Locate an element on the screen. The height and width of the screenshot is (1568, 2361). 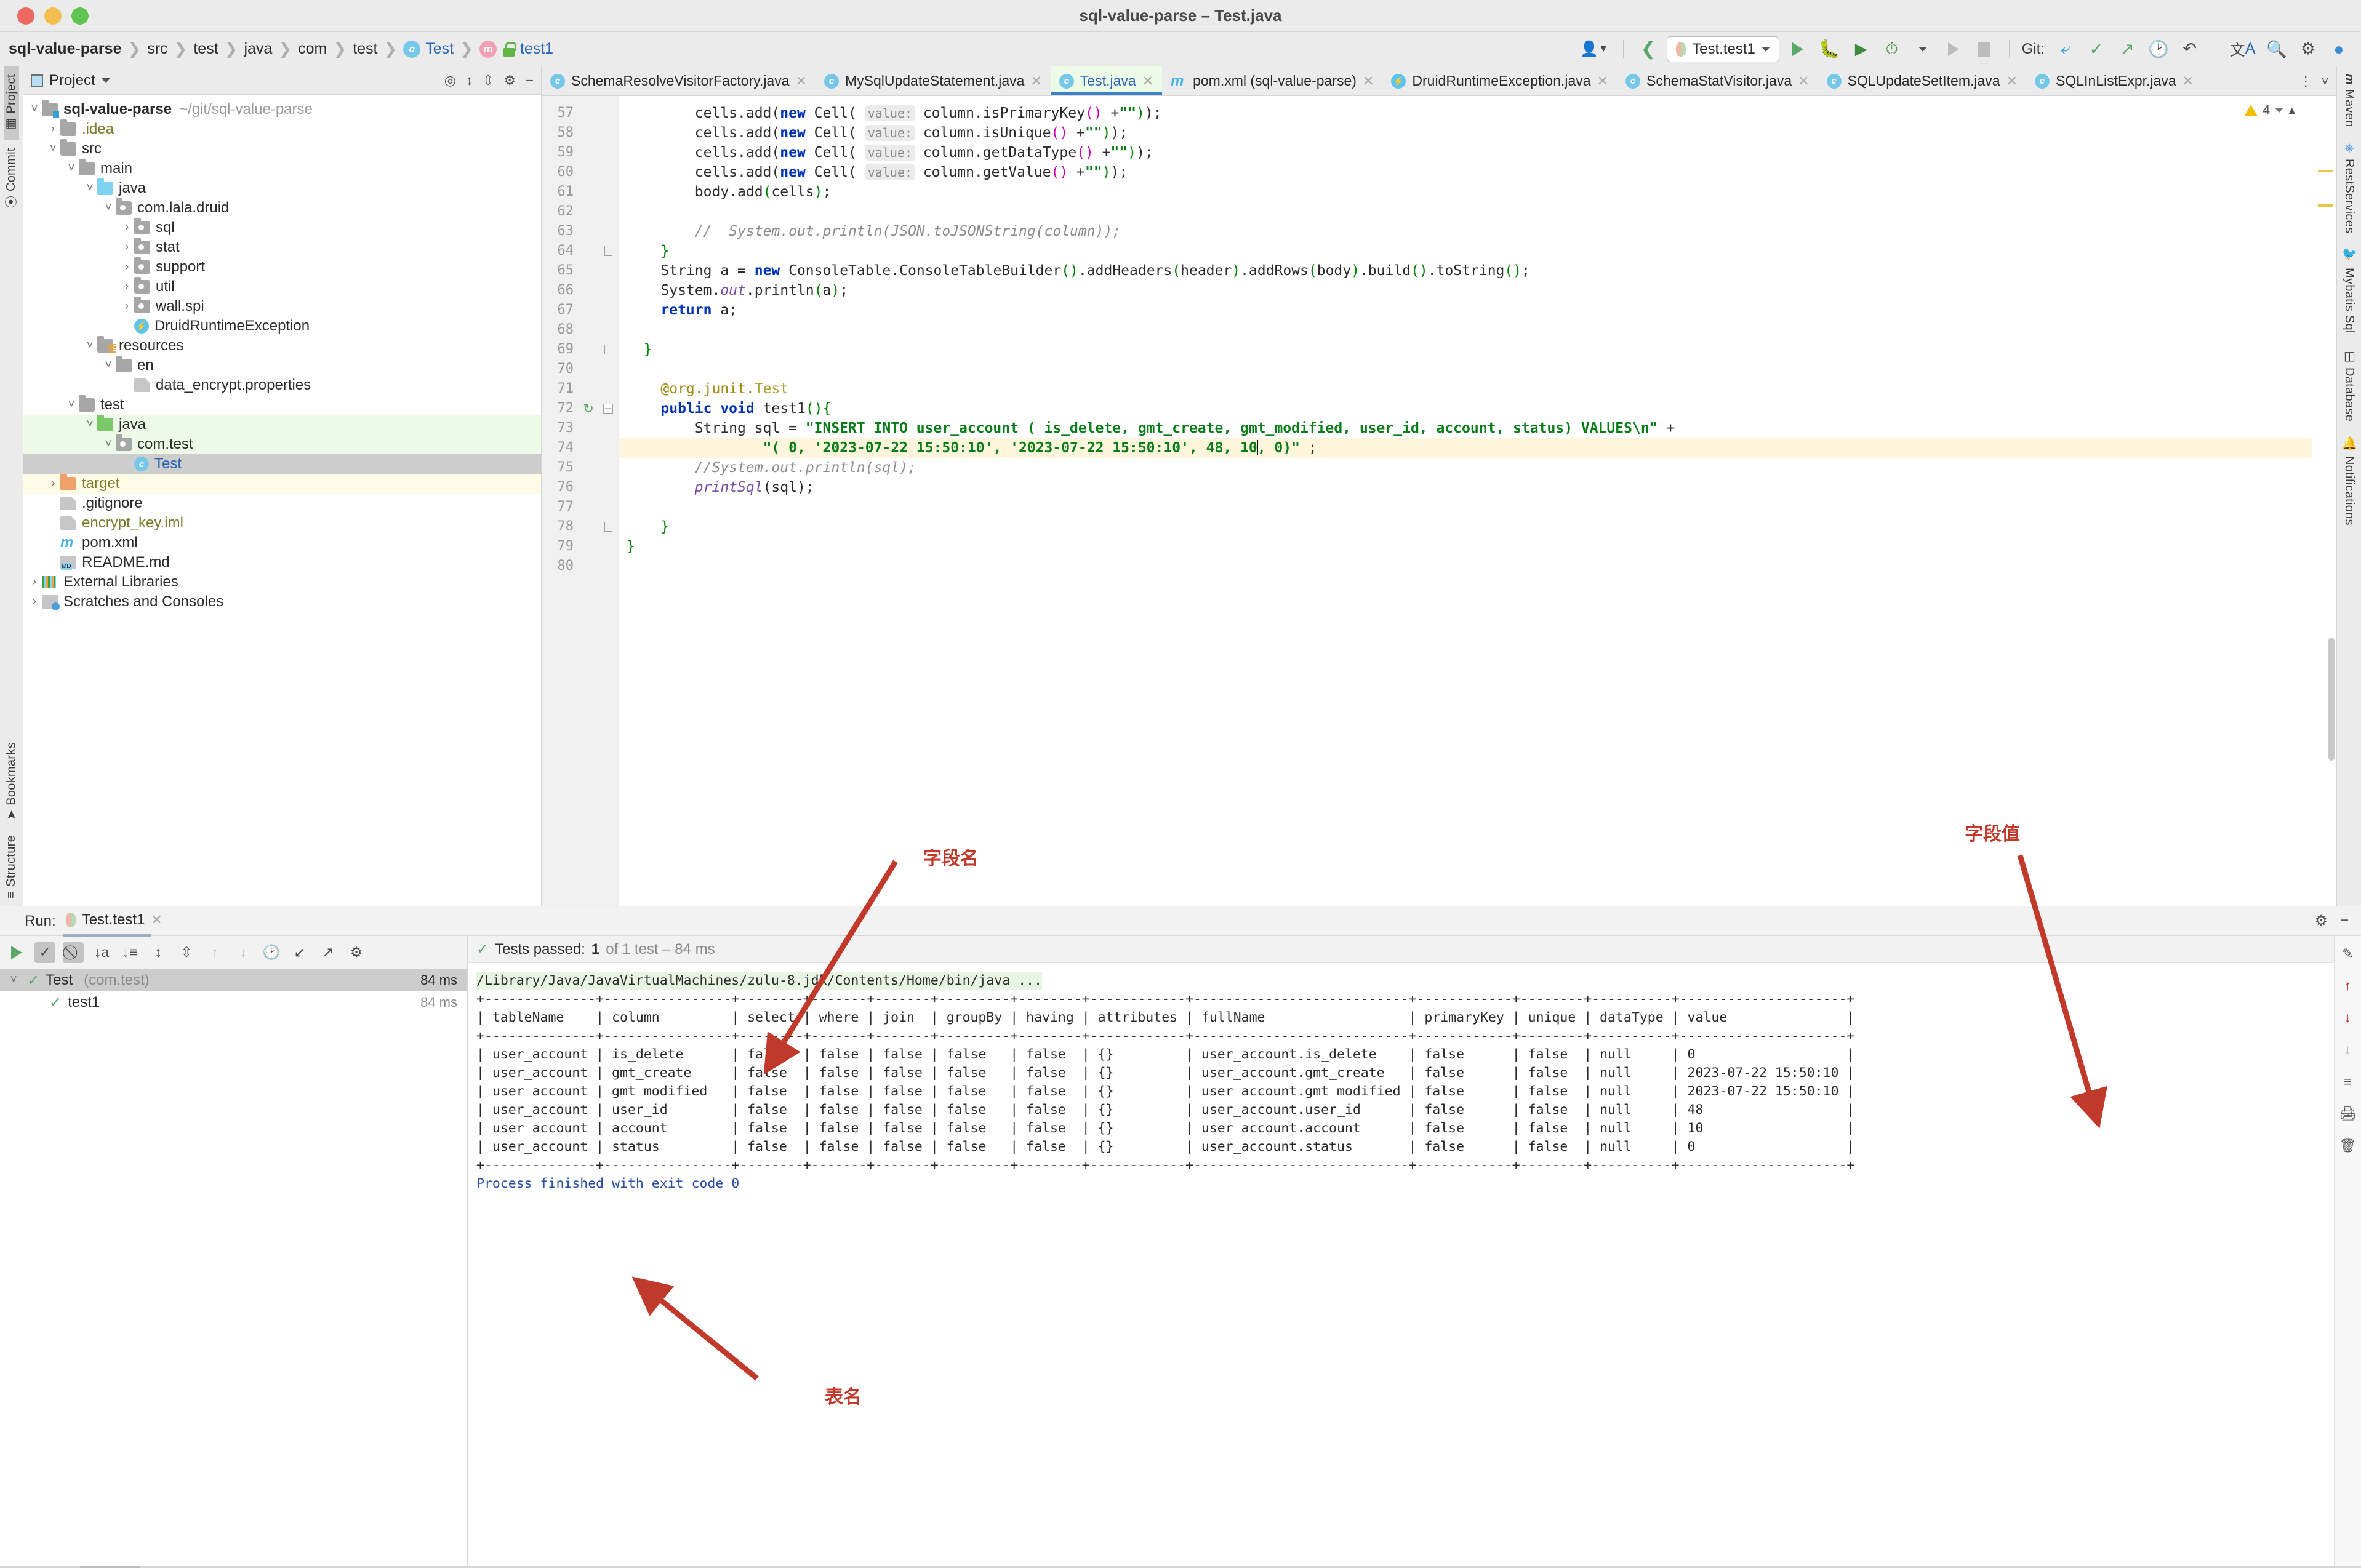
tree-node-com-test: ˅ com.test is located at coordinates (282, 444).